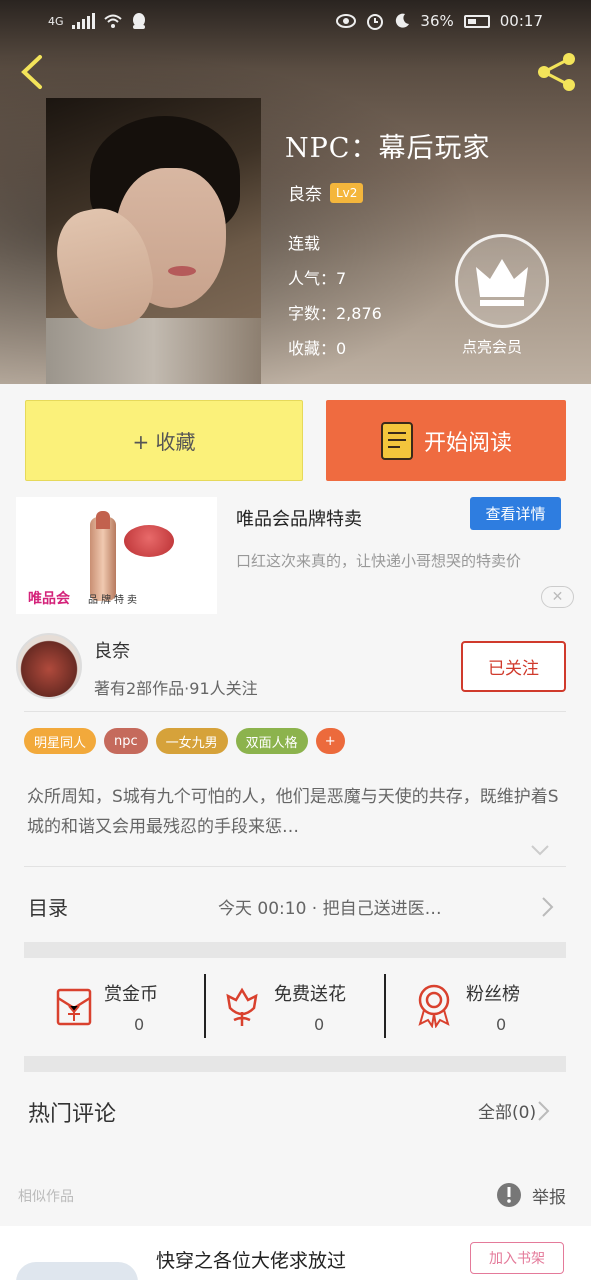  Describe the element at coordinates (72, 1114) in the screenshot. I see `hot-comments-label: 热门评论` at that location.